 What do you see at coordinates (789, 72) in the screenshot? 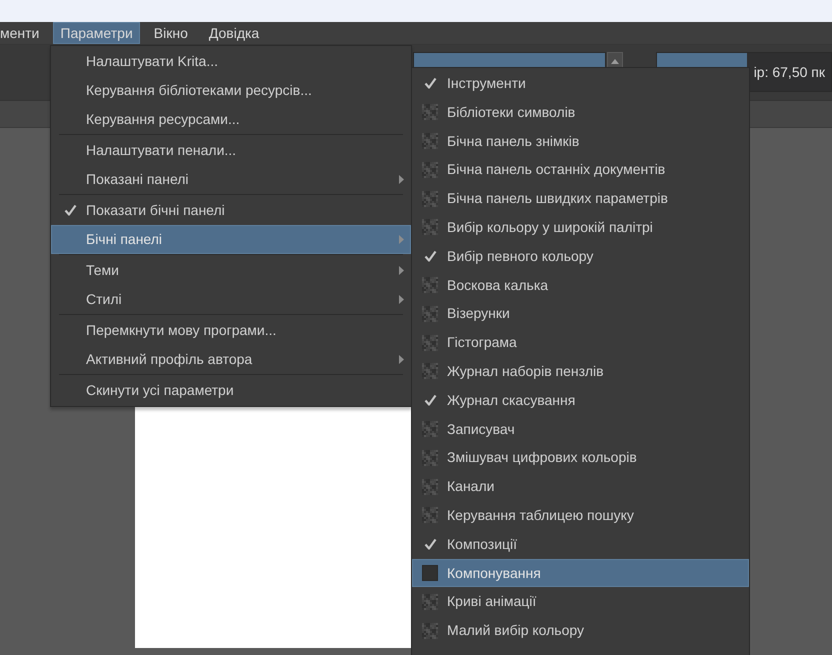
I see `slider-value: ір: 67,50 пк` at bounding box center [789, 72].